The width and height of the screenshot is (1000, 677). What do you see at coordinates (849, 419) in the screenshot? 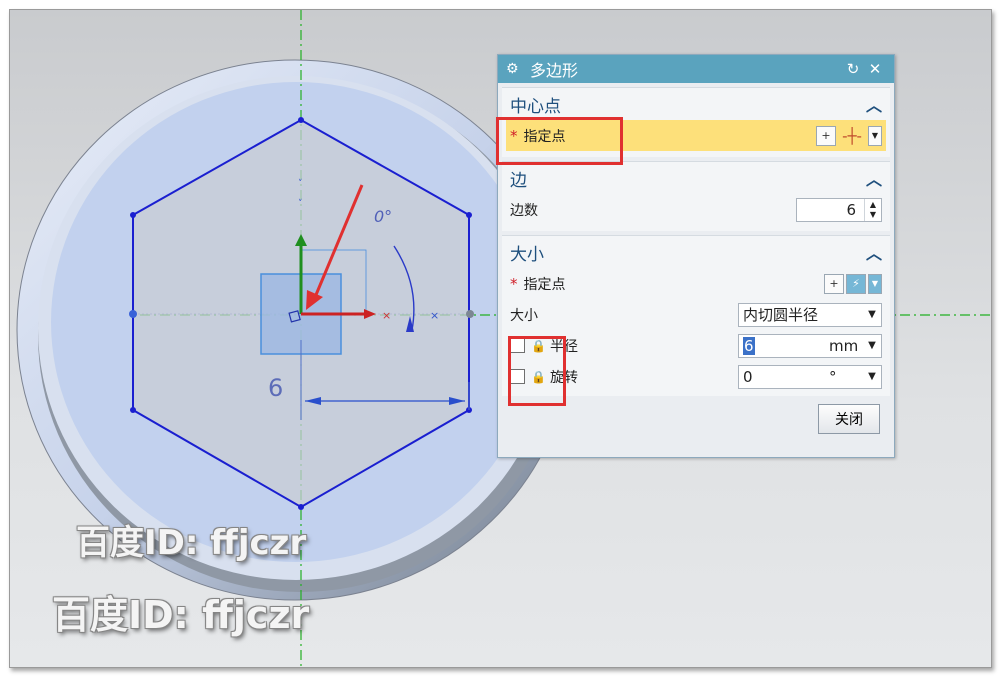
I see `close-button: 关闭` at bounding box center [849, 419].